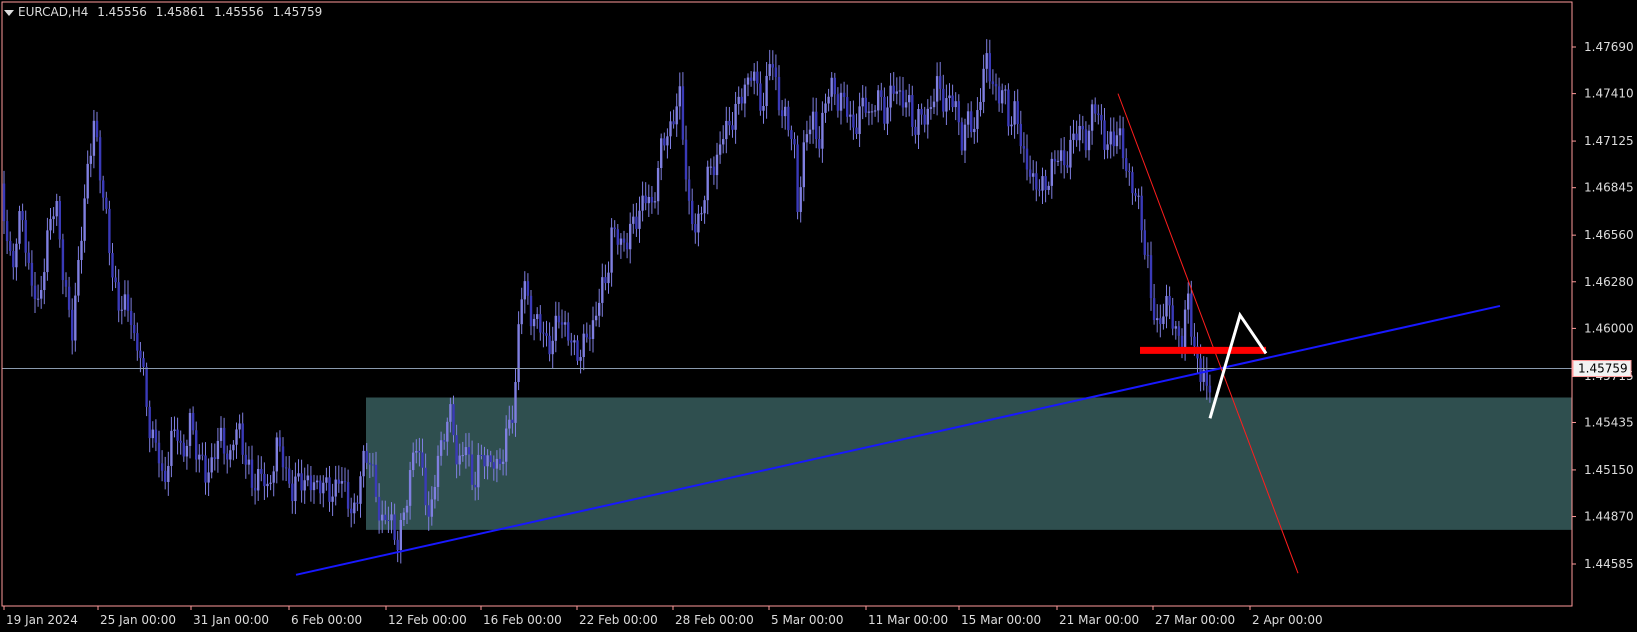 This screenshot has height=632, width=1637. I want to click on x-tick-label: 15 Mar 00:00, so click(1001, 620).